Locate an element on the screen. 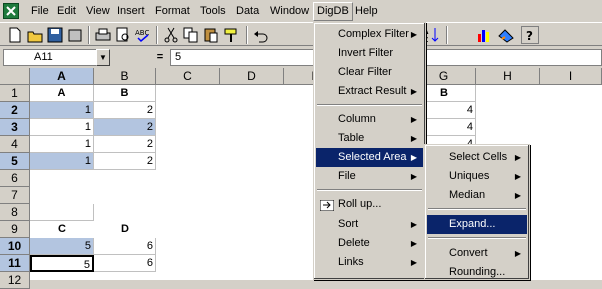 The image size is (602, 289). row-header-4: 4 is located at coordinates (15, 144).